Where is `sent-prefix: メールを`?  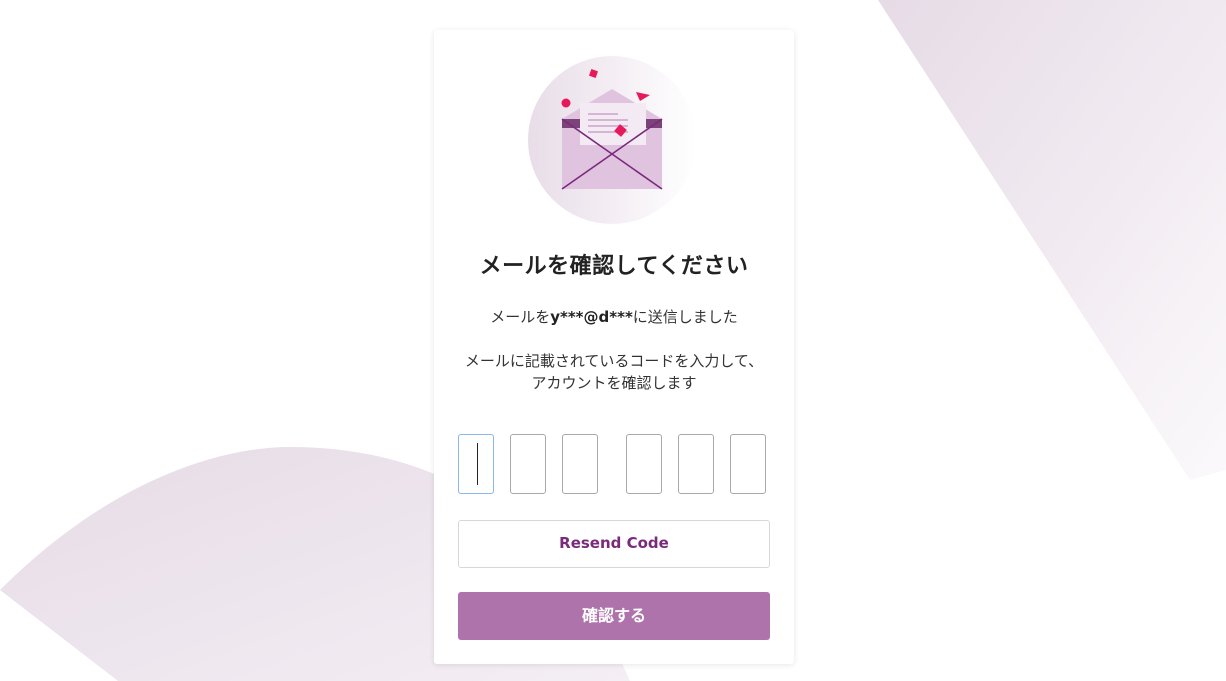
sent-prefix: メールを is located at coordinates (520, 317).